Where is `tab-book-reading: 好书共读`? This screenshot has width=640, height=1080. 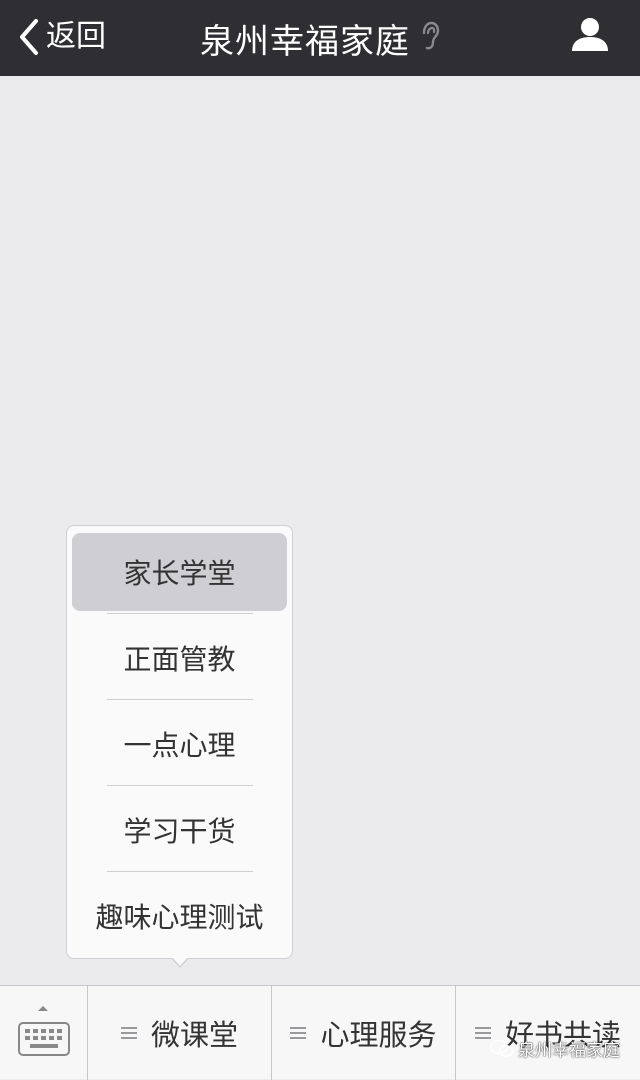 tab-book-reading: 好书共读 is located at coordinates (548, 1033).